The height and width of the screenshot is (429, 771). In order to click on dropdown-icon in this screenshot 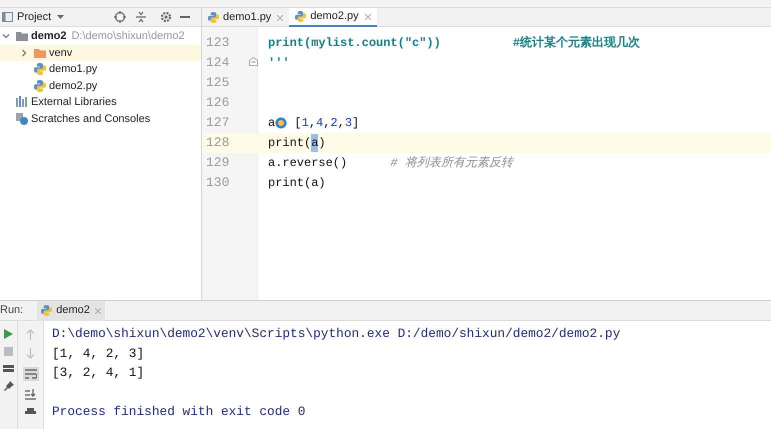, I will do `click(60, 17)`.